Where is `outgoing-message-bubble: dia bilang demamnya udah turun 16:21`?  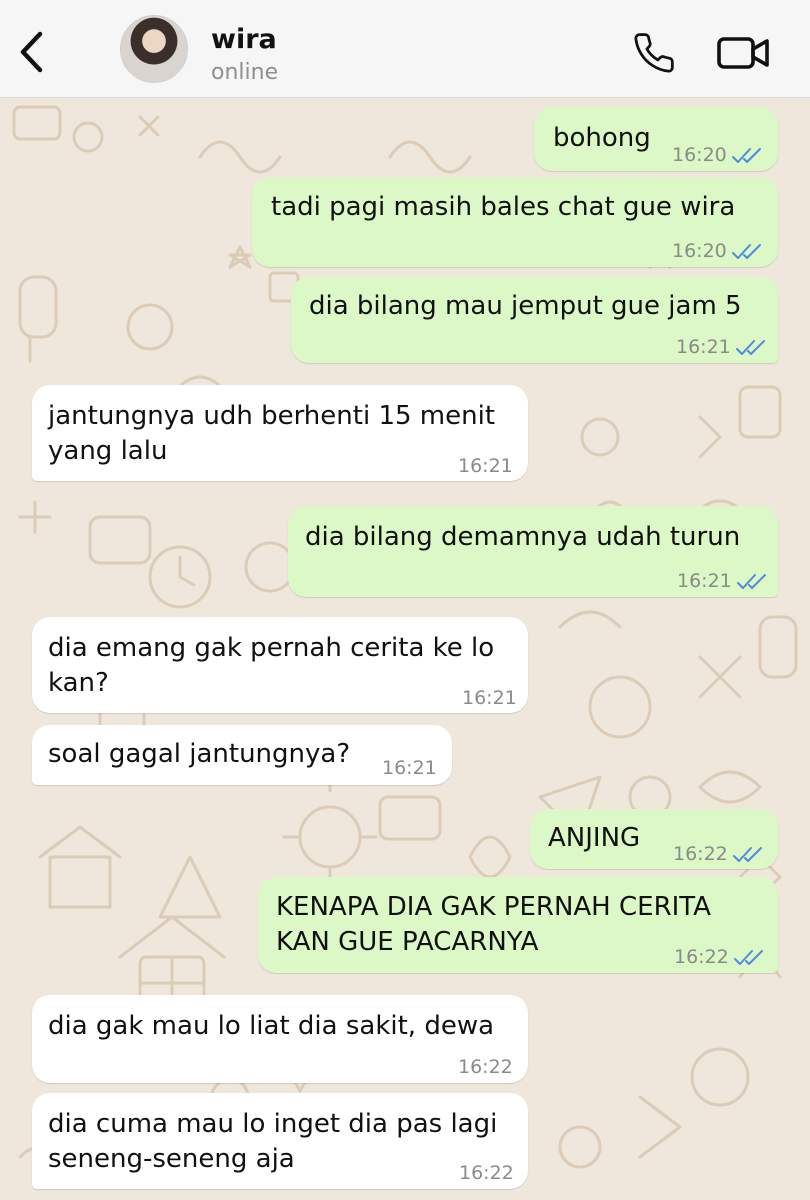 outgoing-message-bubble: dia bilang demamnya udah turun 16:21 is located at coordinates (533, 551).